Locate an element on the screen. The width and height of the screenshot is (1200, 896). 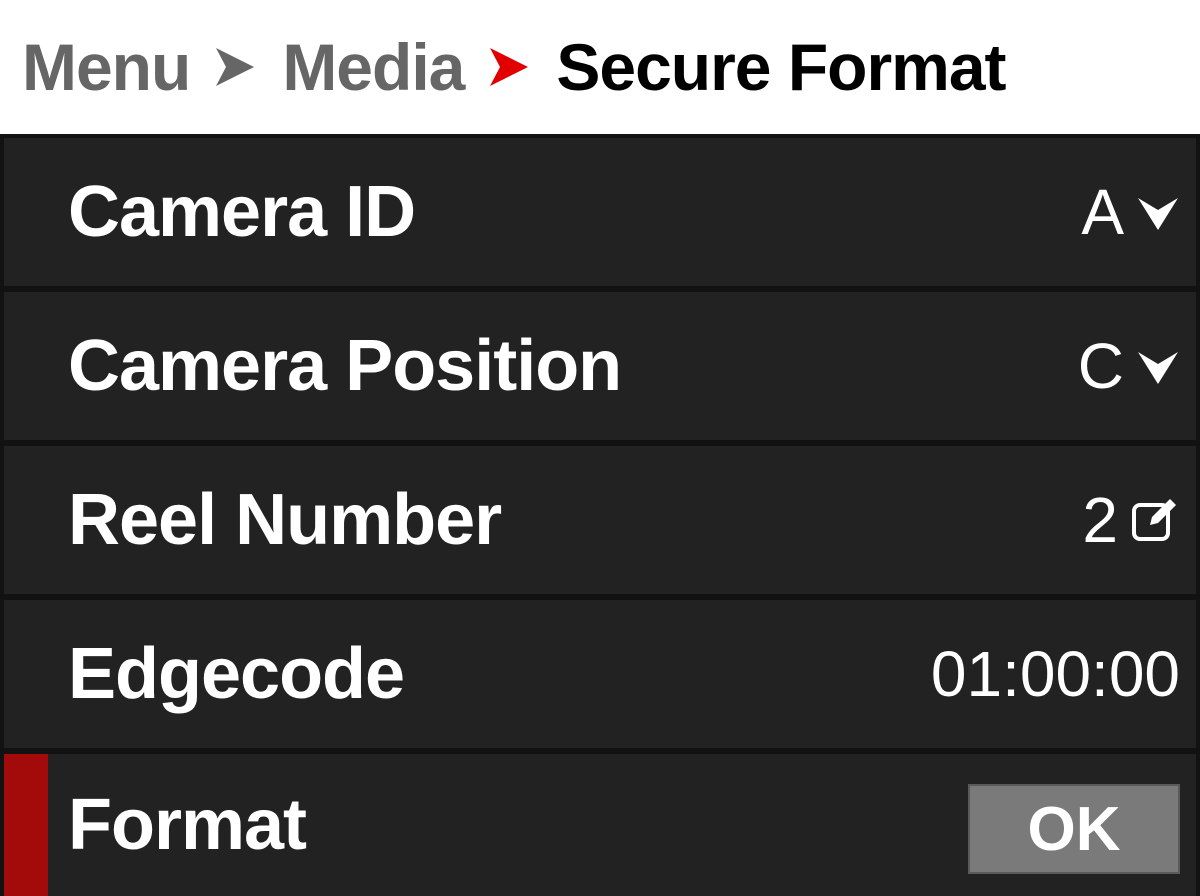
breadcrumb-item-media: Media is located at coordinates (373, 67).